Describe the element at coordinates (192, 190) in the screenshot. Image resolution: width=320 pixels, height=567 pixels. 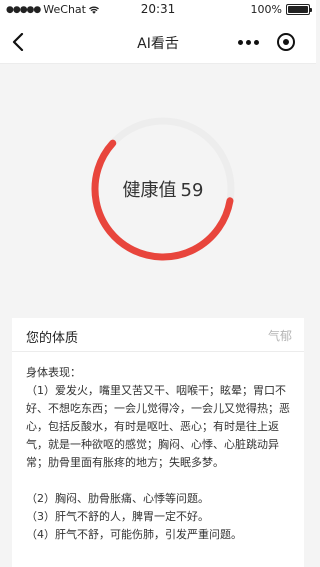
I see `health-score-value: 59` at that location.